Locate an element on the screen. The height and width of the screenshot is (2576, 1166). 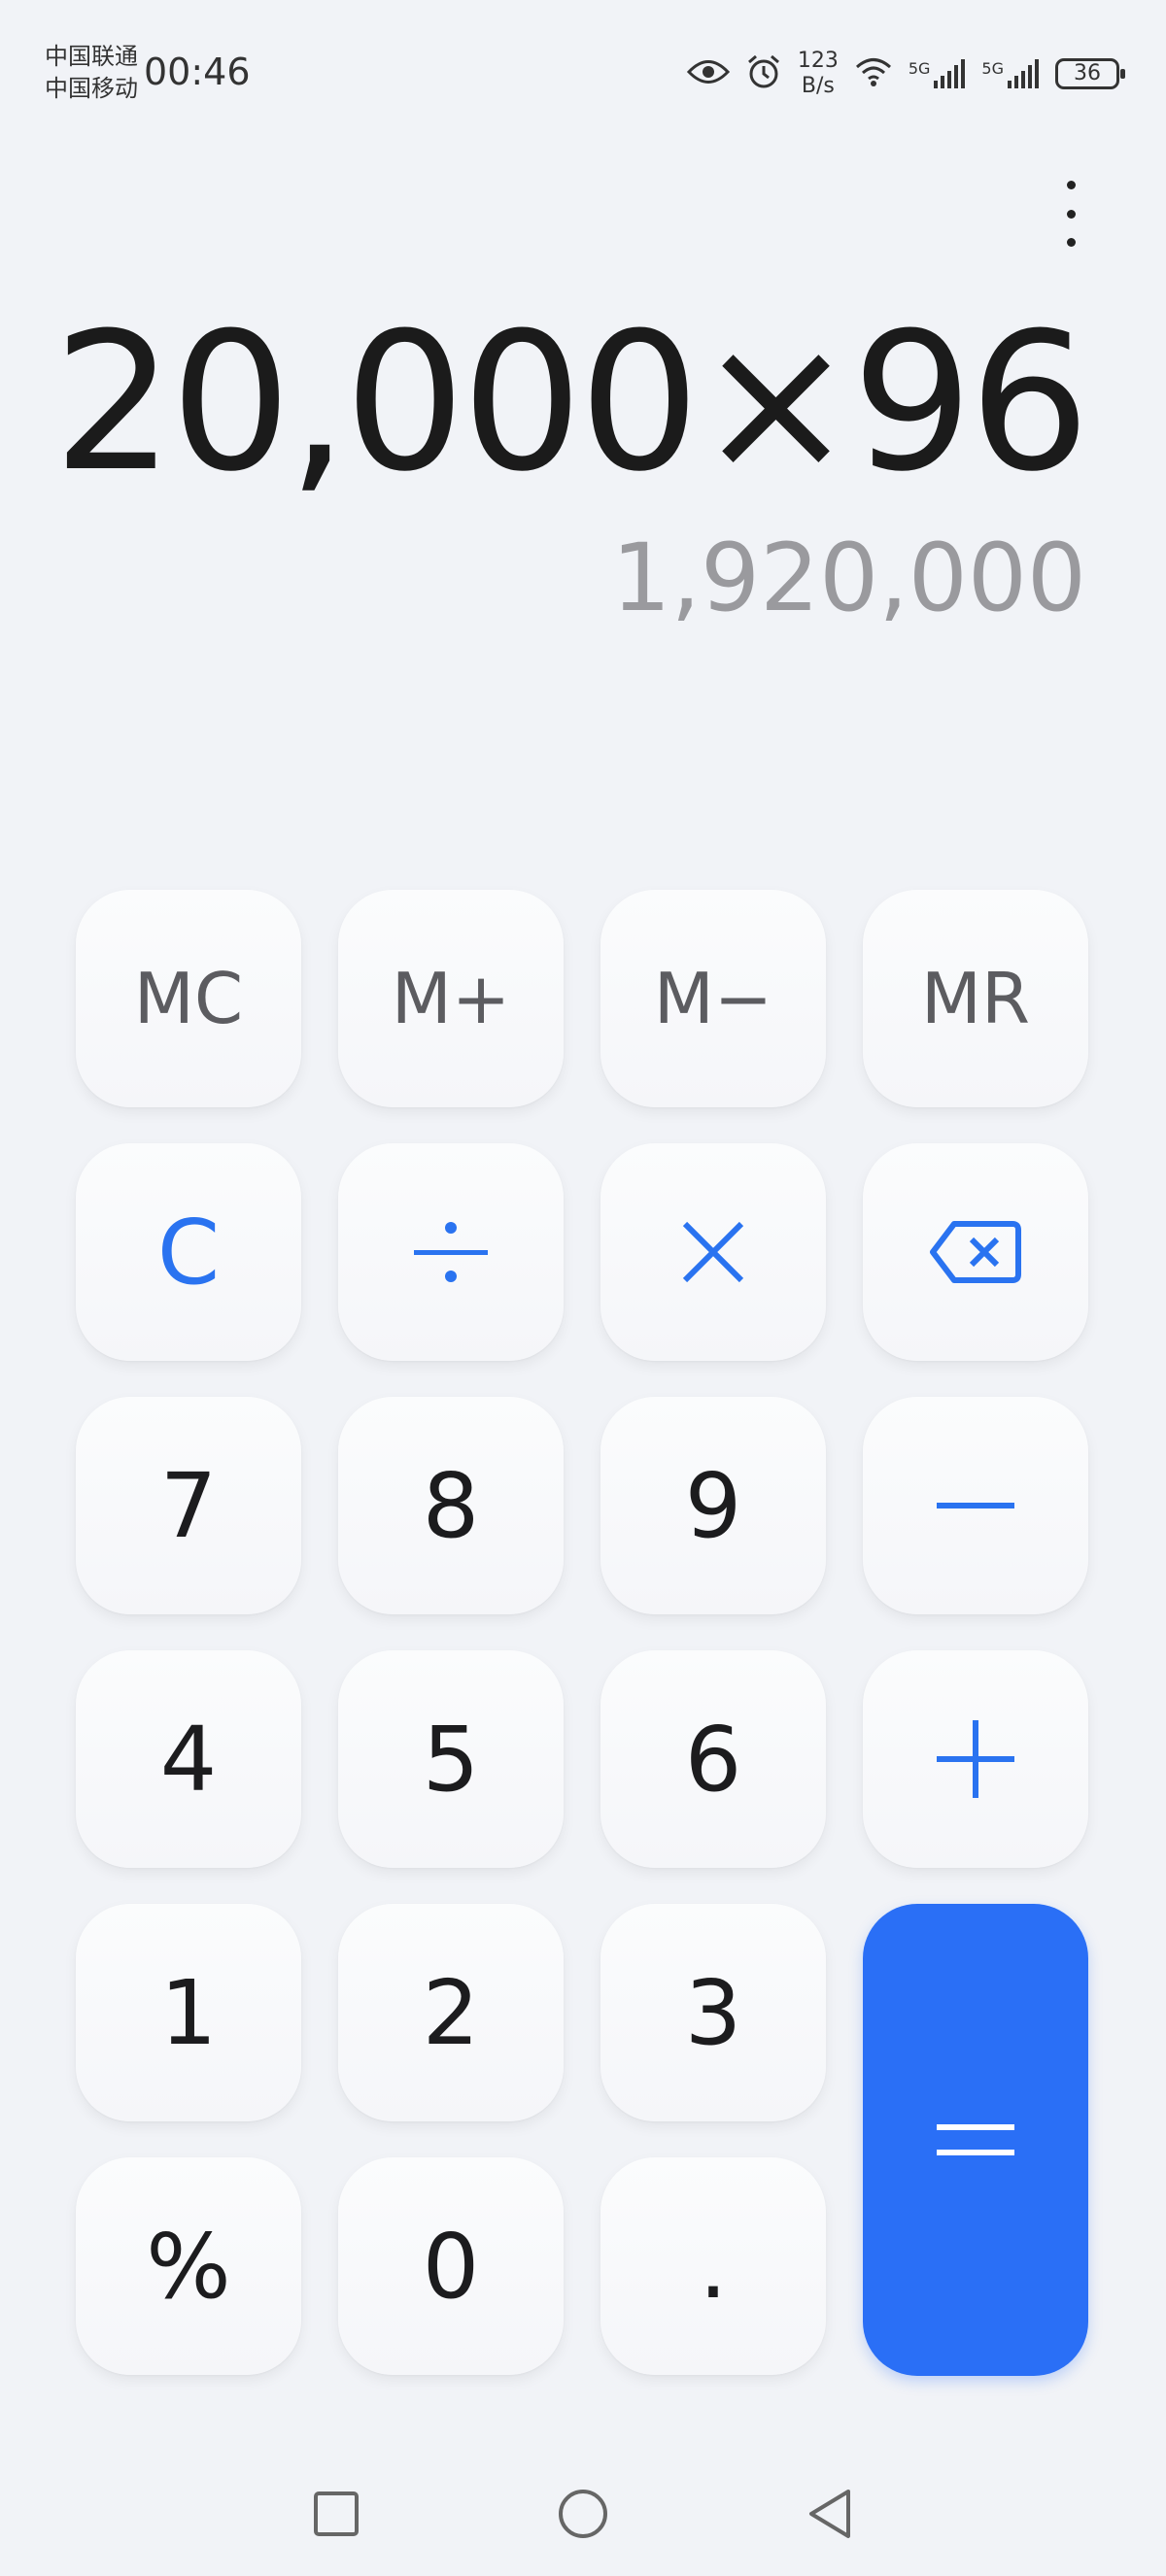
carrier-labels: 中国联通 中国移动 is located at coordinates (91, 73).